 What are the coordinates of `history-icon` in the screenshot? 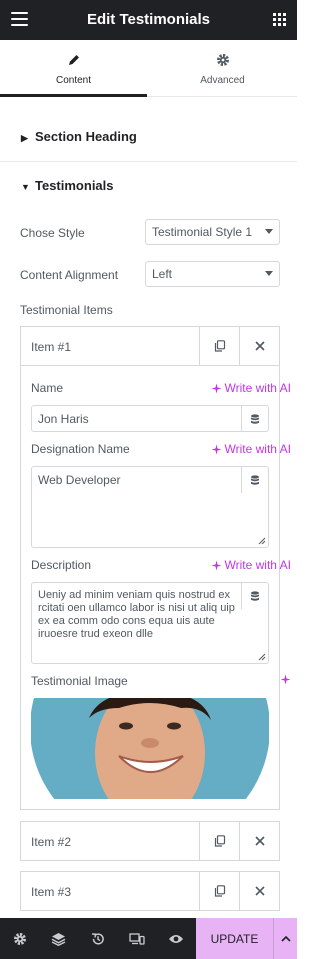 It's located at (97, 938).